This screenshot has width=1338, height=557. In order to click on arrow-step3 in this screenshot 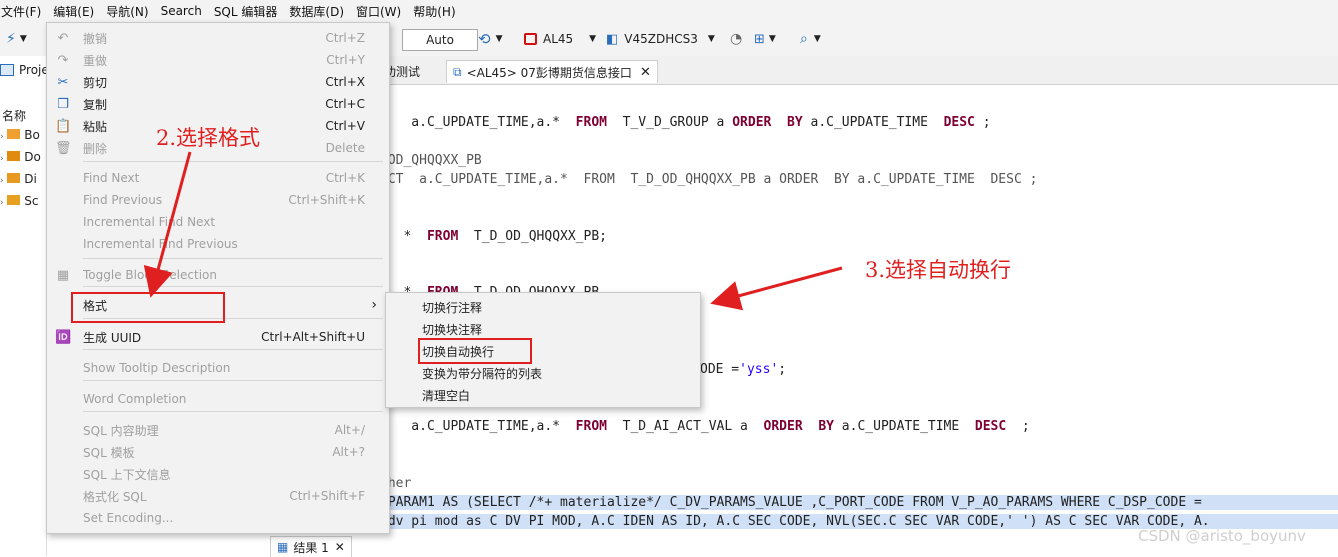, I will do `click(776, 288)`.